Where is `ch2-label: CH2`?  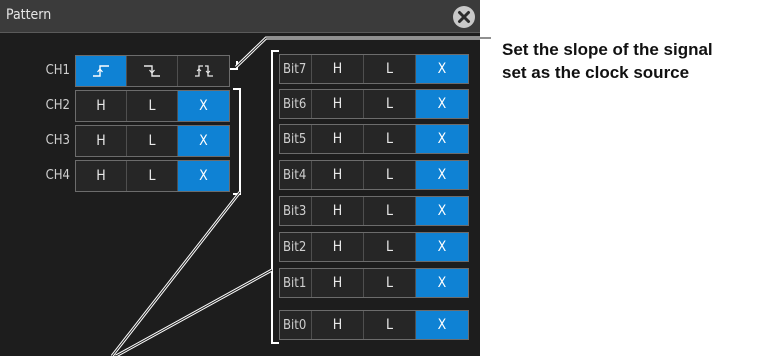
ch2-label: CH2 is located at coordinates (57, 105).